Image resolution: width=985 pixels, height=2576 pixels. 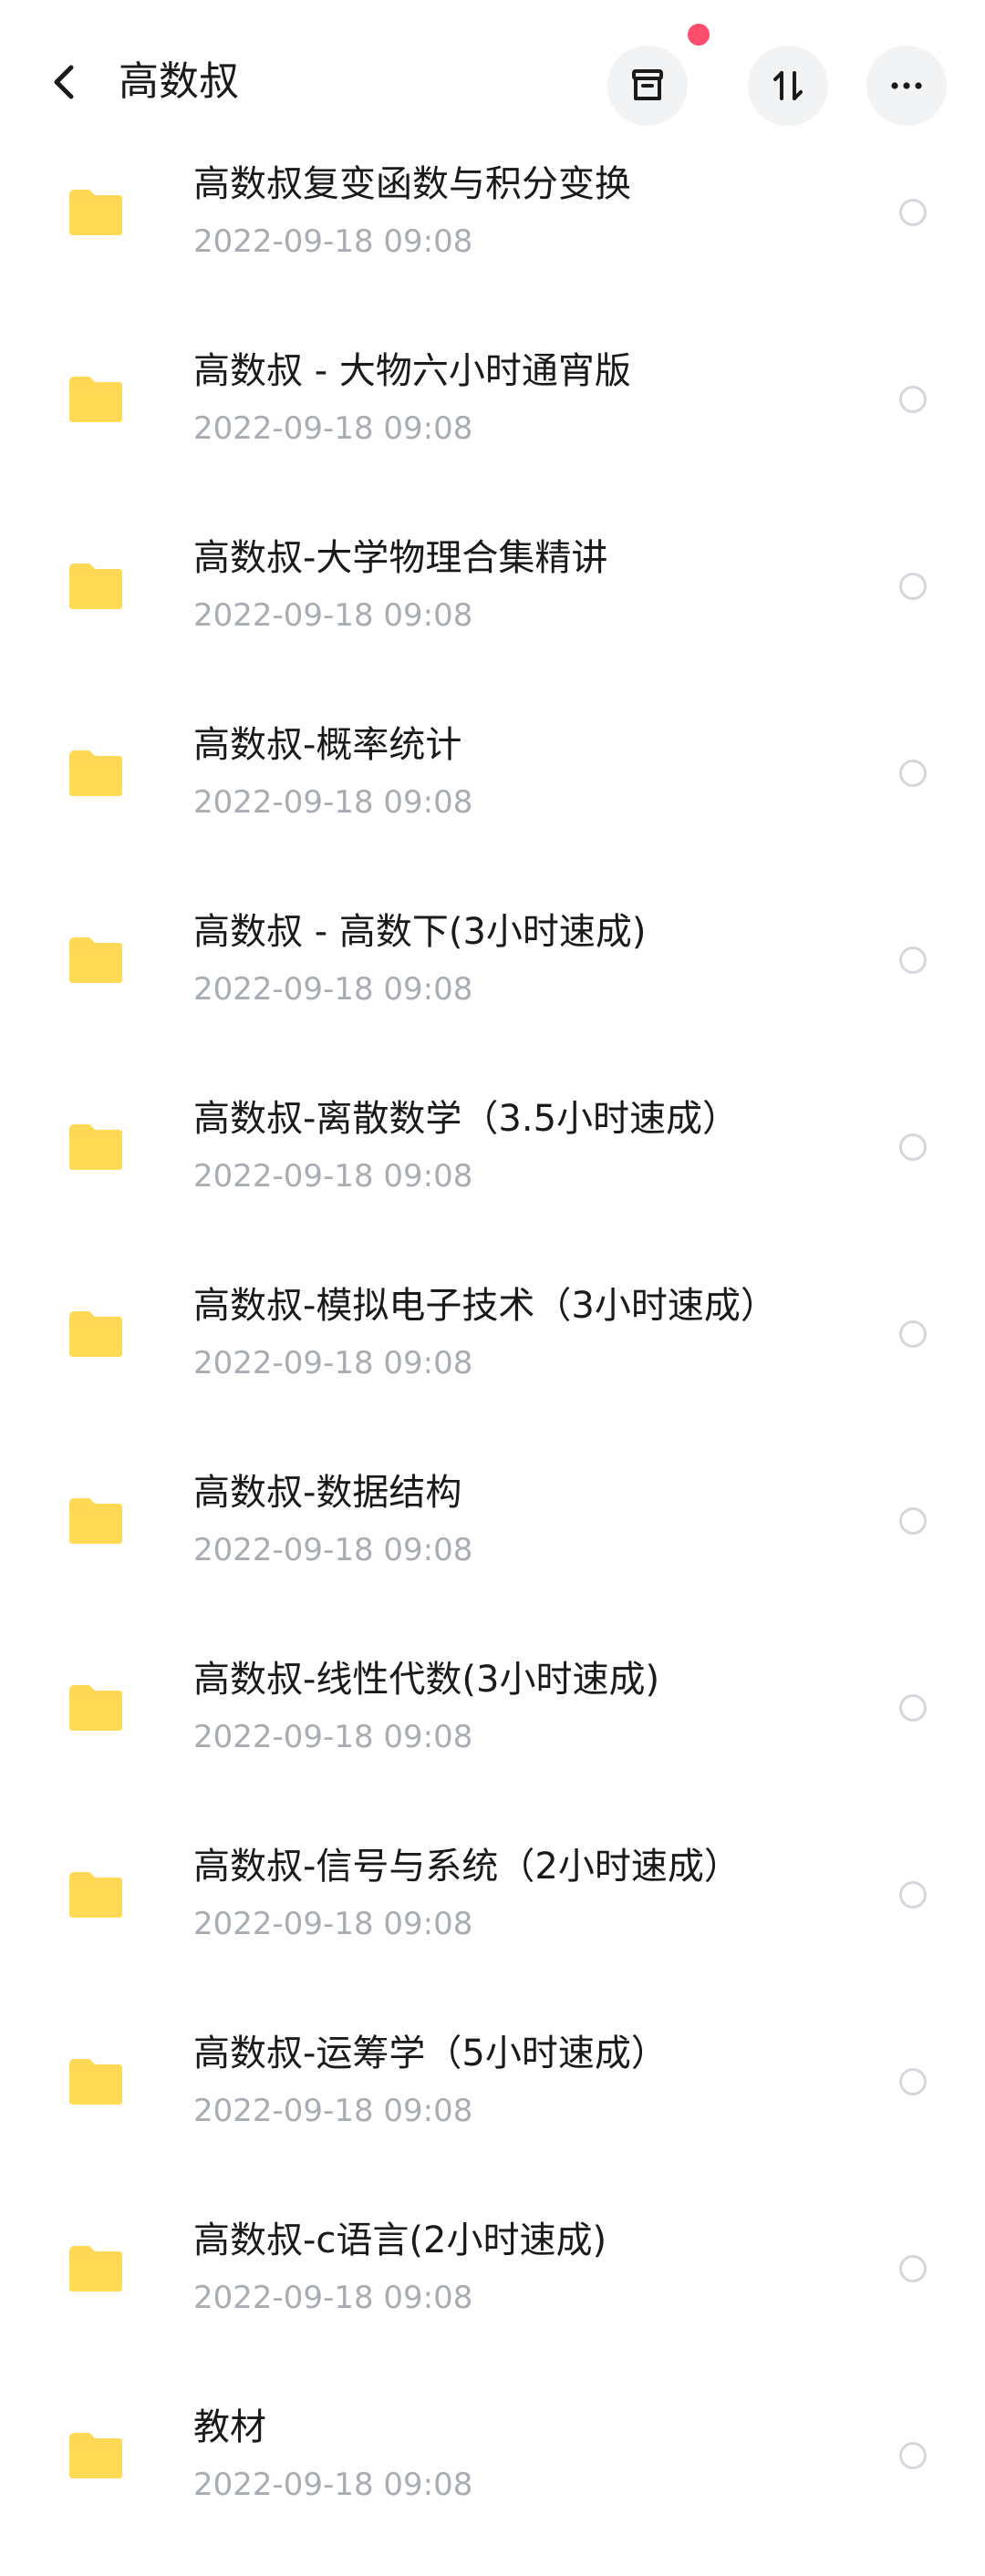 I want to click on more-icon, so click(x=906, y=85).